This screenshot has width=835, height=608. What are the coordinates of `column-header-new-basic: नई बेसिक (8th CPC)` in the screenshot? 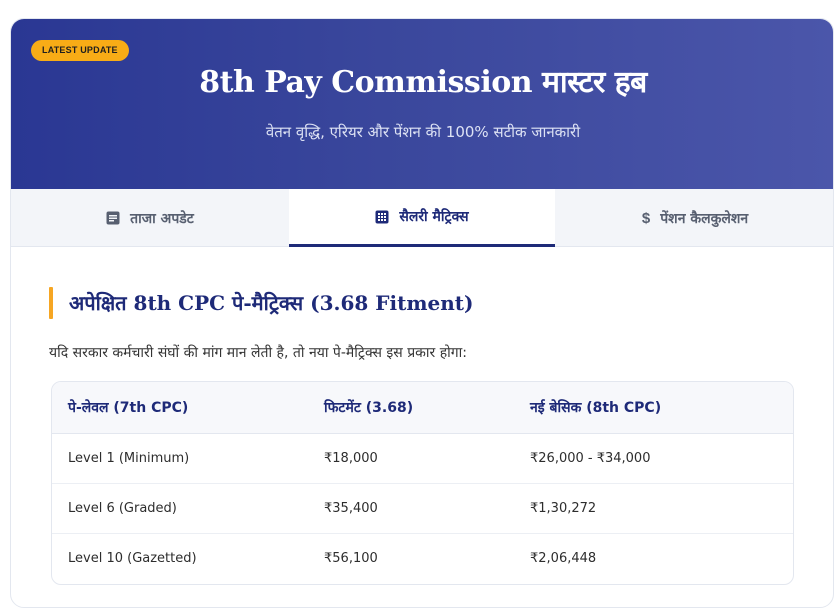 It's located at (596, 408).